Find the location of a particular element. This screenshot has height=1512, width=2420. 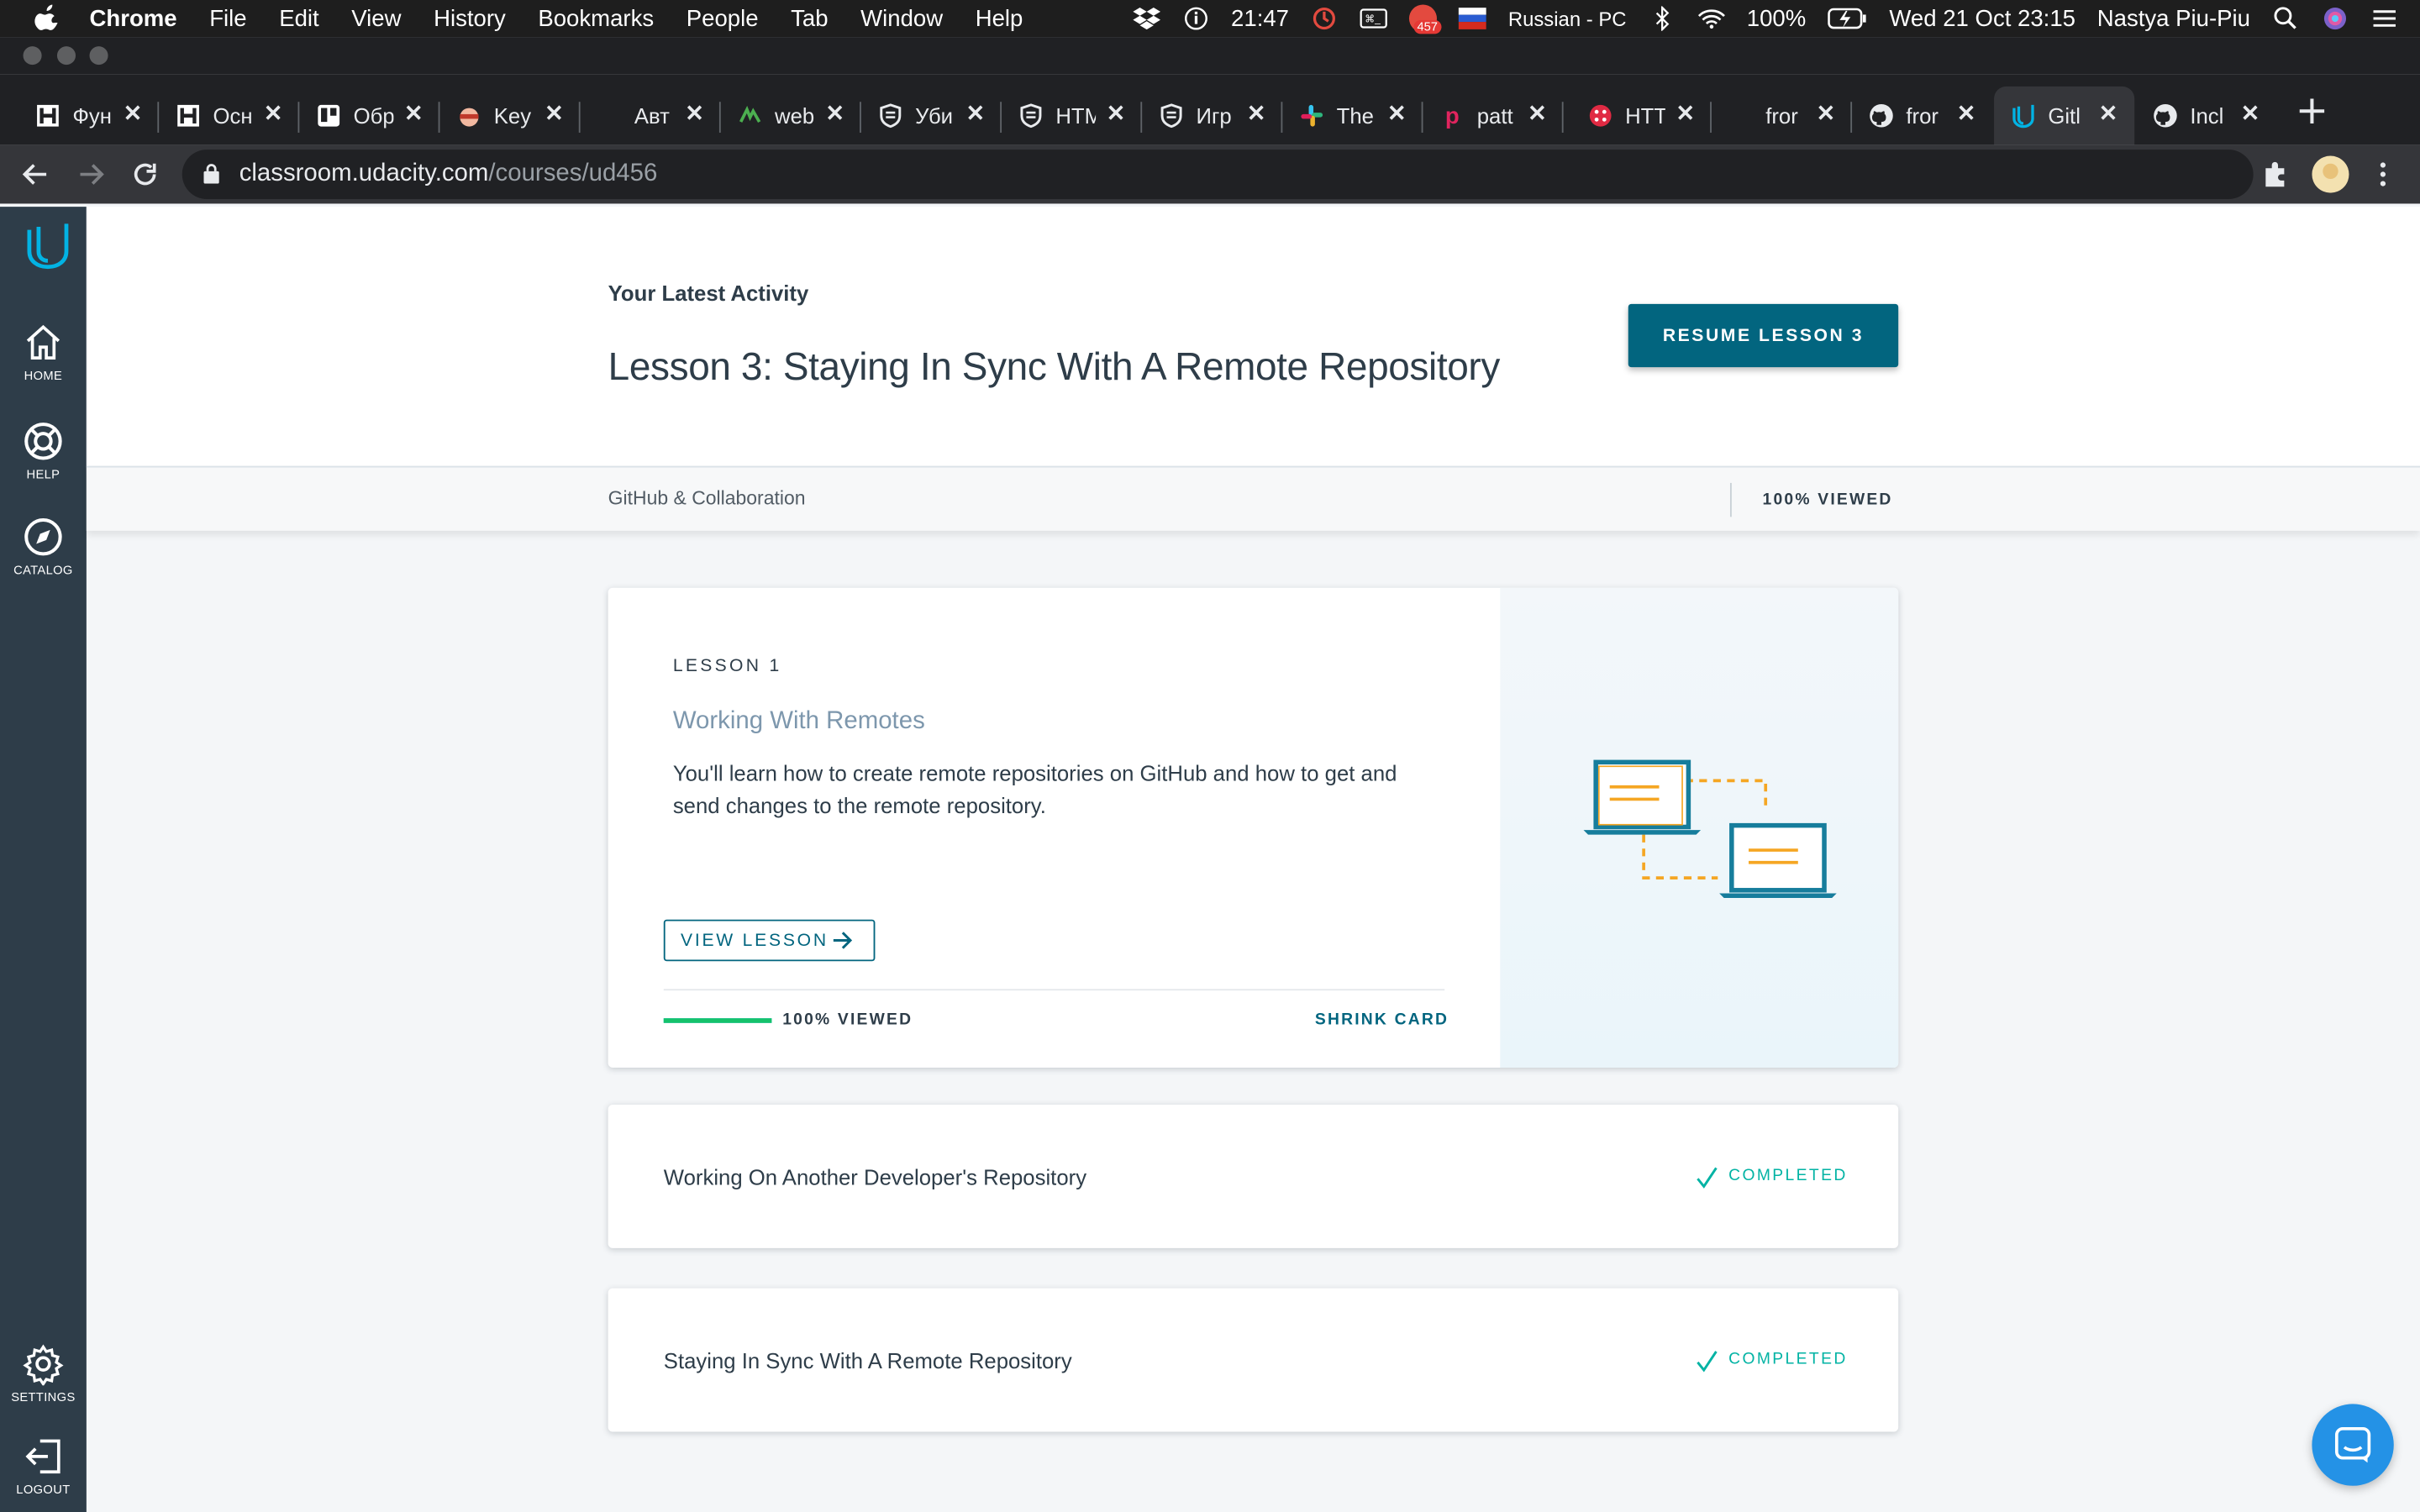

nav-catalog: CATALOG is located at coordinates (43, 546).